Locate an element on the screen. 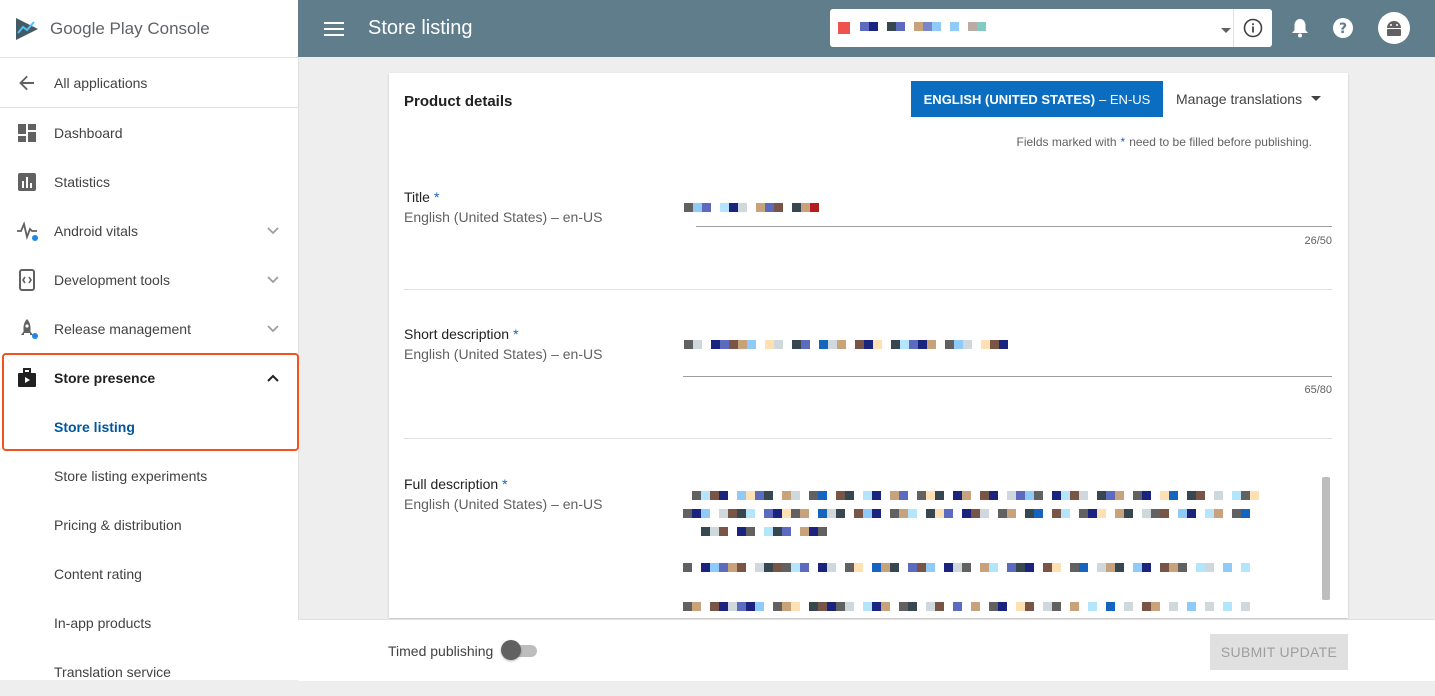 This screenshot has height=696, width=1435. chevron-up-icon is located at coordinates (273, 378).